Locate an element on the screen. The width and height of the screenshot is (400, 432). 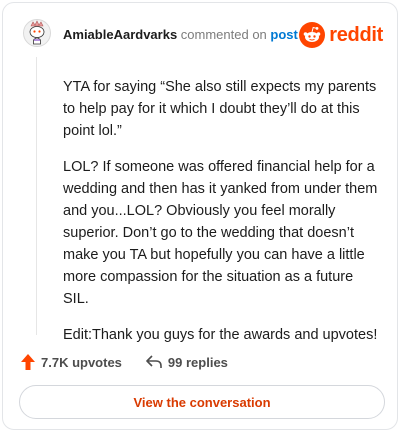
brand-wordmark: reddit is located at coordinates (356, 35).